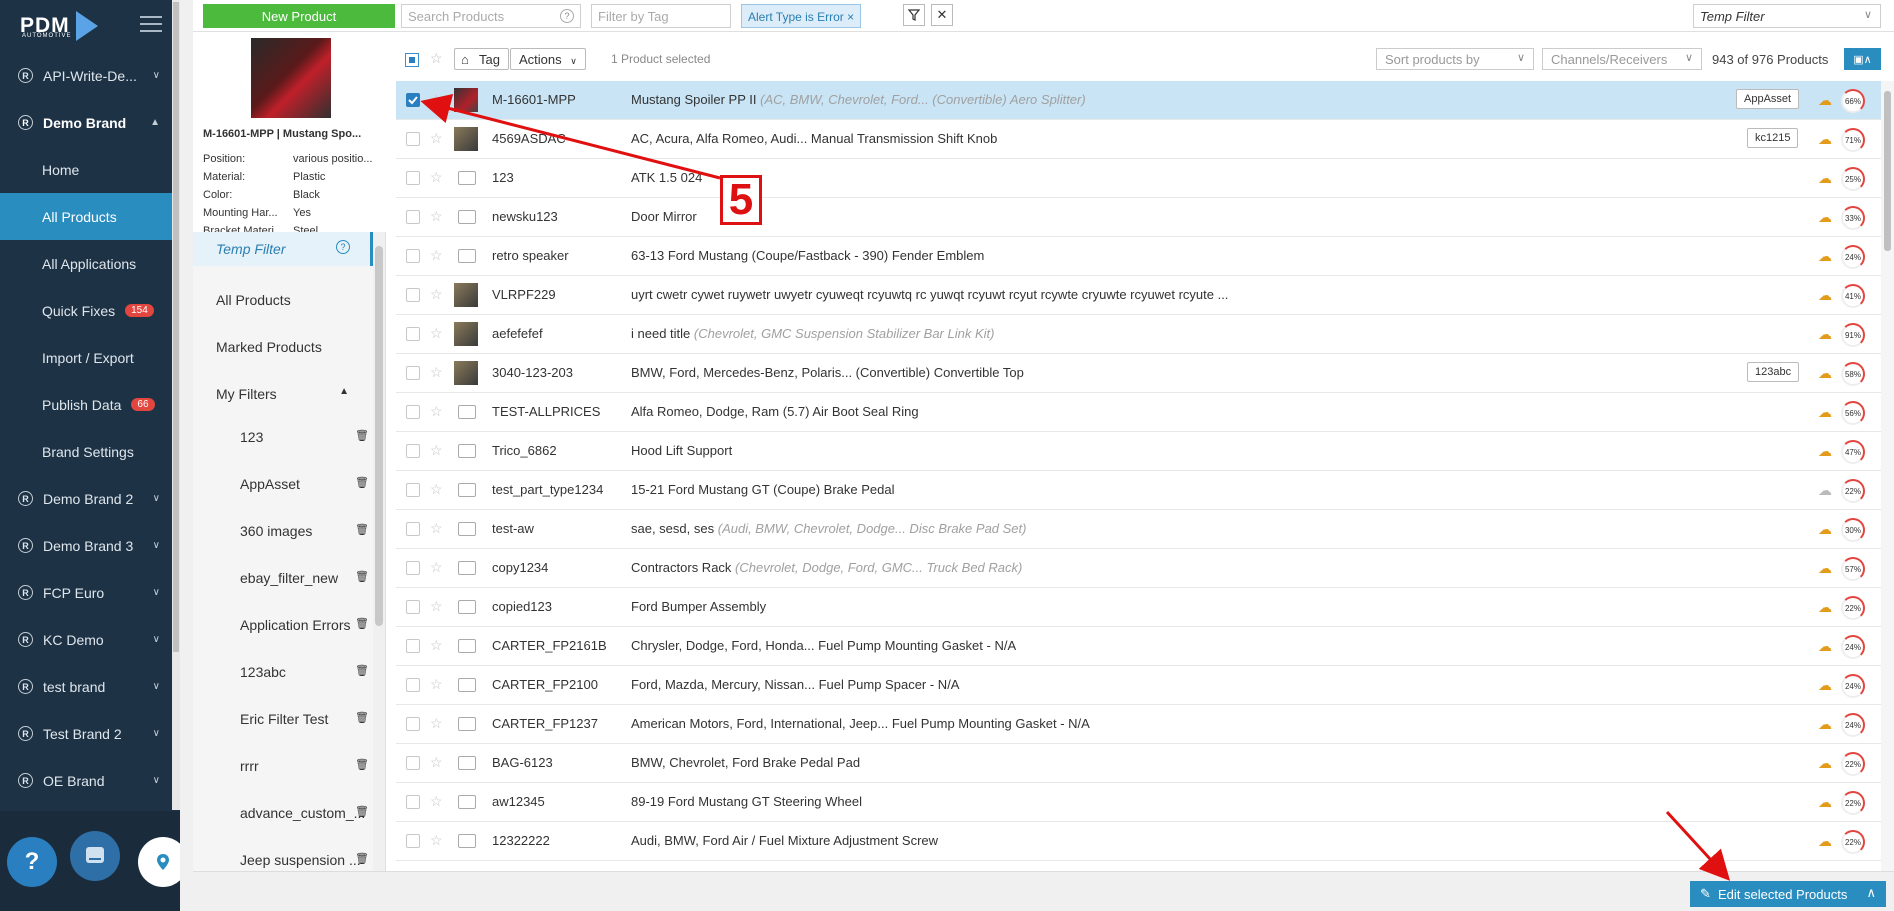 The width and height of the screenshot is (1894, 911). Describe the element at coordinates (532, 372) in the screenshot. I see `product-sku: 3040-123-203` at that location.